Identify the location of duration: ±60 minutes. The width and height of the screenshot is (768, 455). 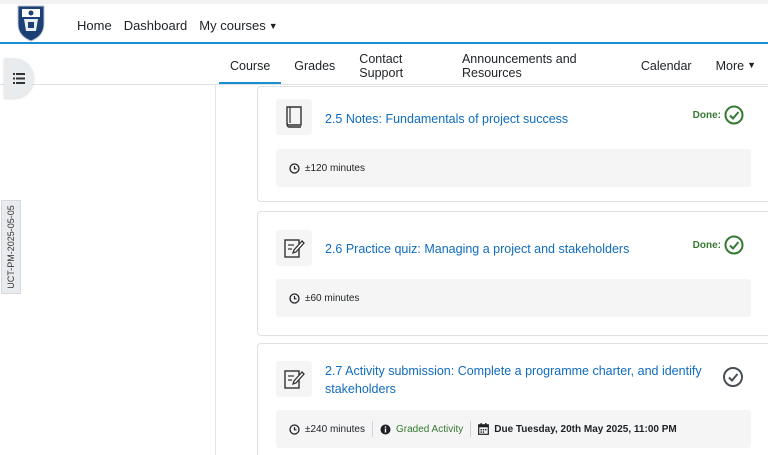
(324, 298).